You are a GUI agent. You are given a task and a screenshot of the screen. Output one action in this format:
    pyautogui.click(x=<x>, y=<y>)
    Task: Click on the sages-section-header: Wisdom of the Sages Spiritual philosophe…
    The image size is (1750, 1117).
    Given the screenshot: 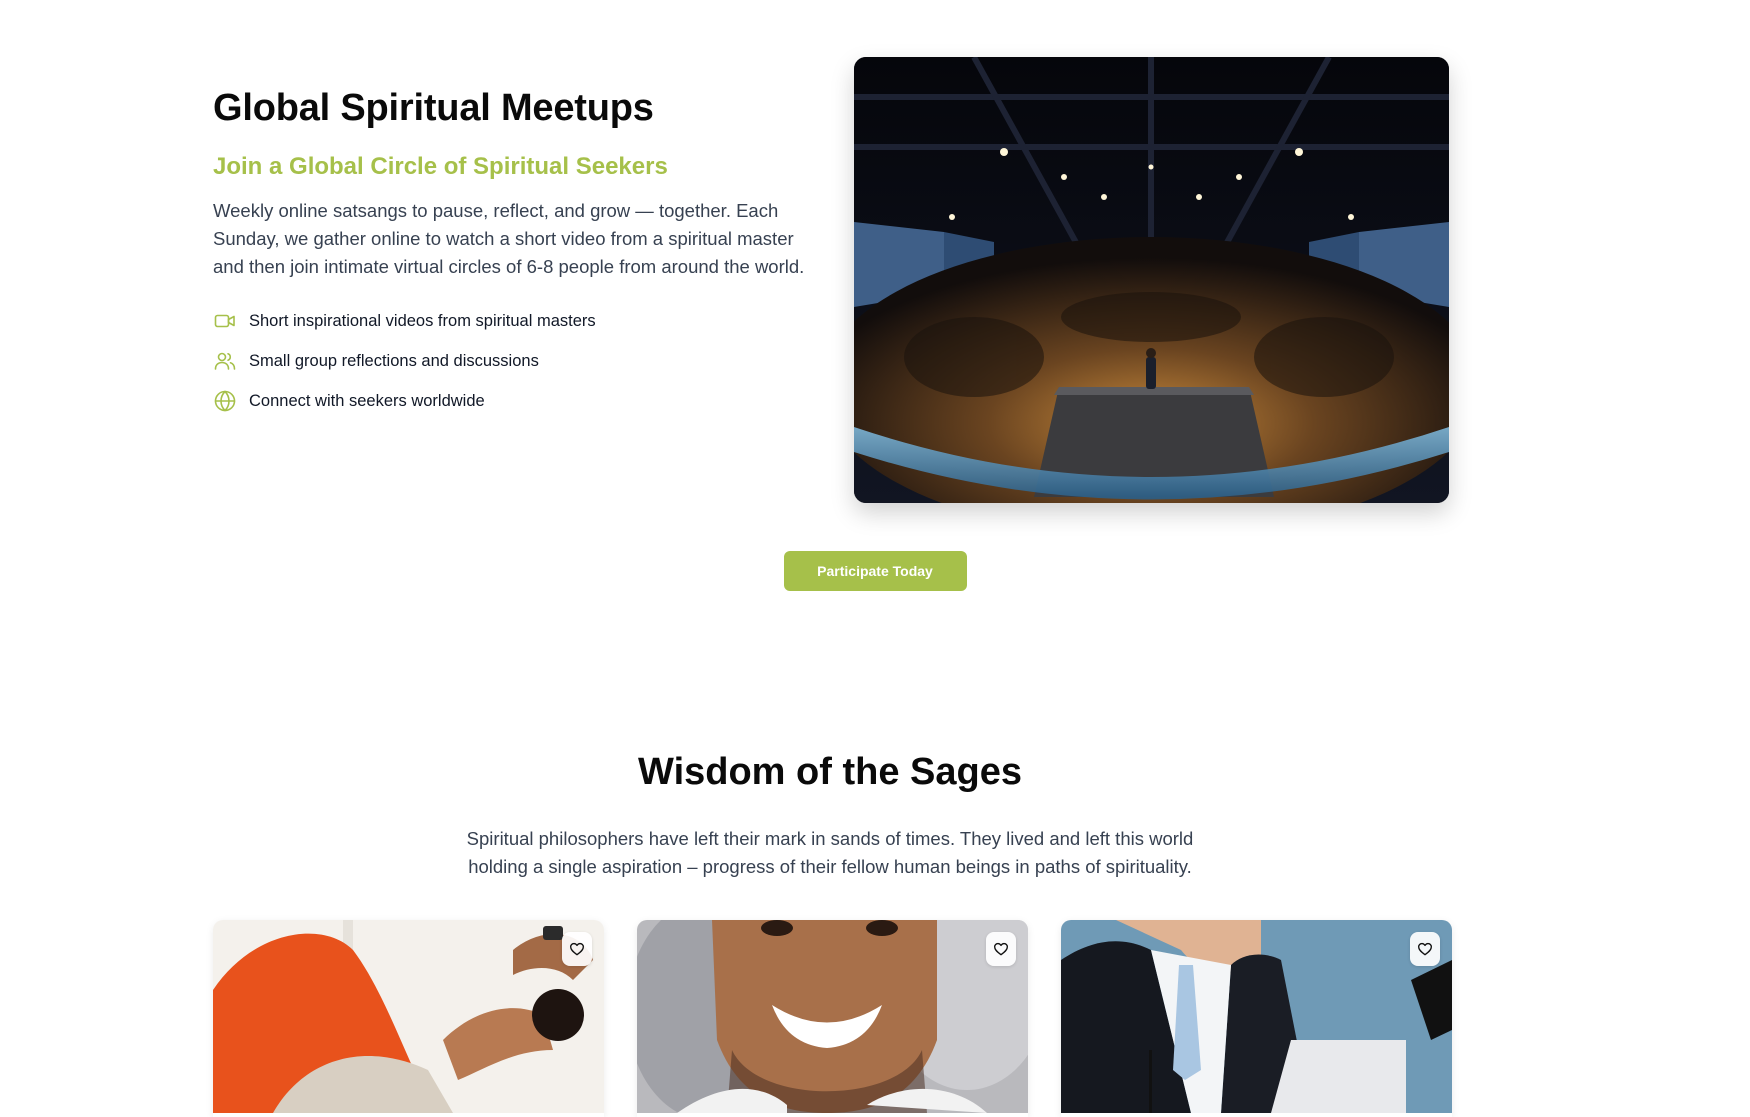 What is the action you would take?
    pyautogui.click(x=830, y=813)
    